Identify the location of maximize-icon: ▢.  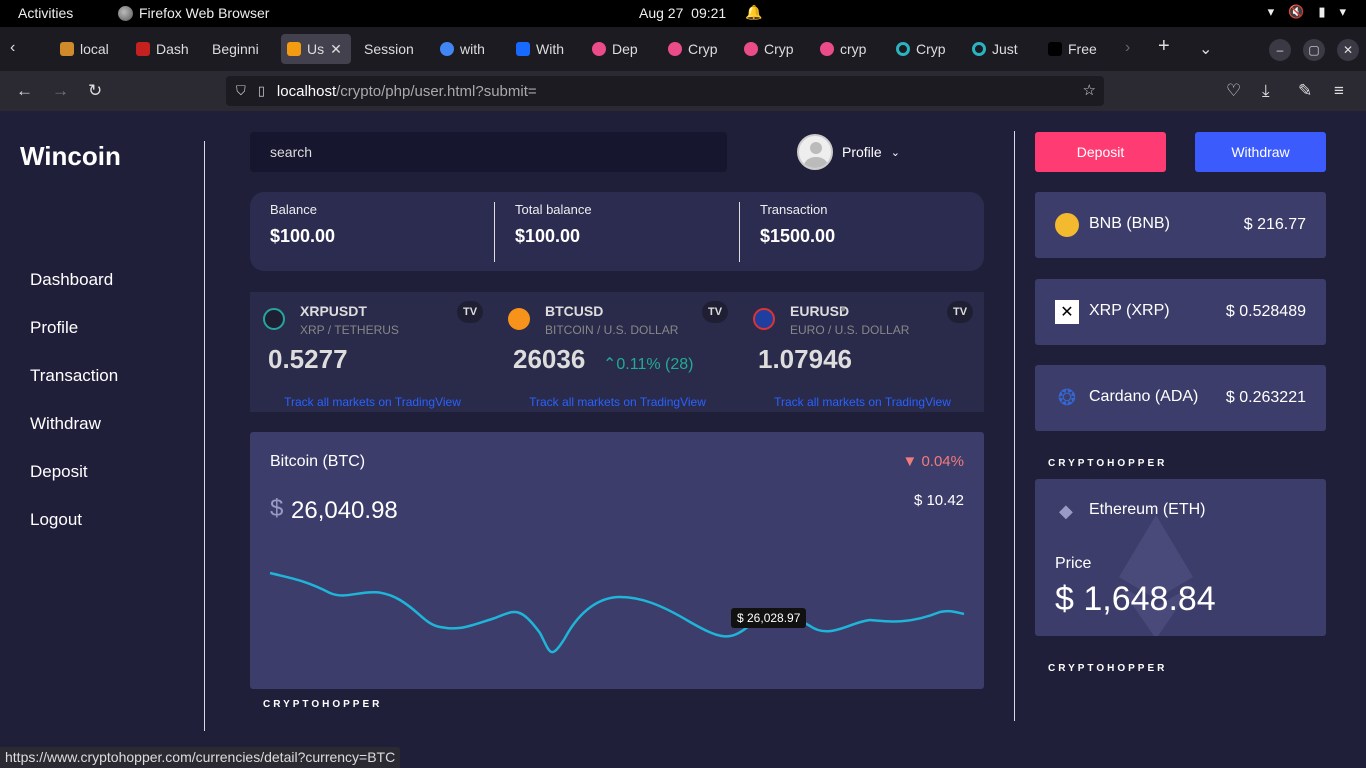
(1314, 50).